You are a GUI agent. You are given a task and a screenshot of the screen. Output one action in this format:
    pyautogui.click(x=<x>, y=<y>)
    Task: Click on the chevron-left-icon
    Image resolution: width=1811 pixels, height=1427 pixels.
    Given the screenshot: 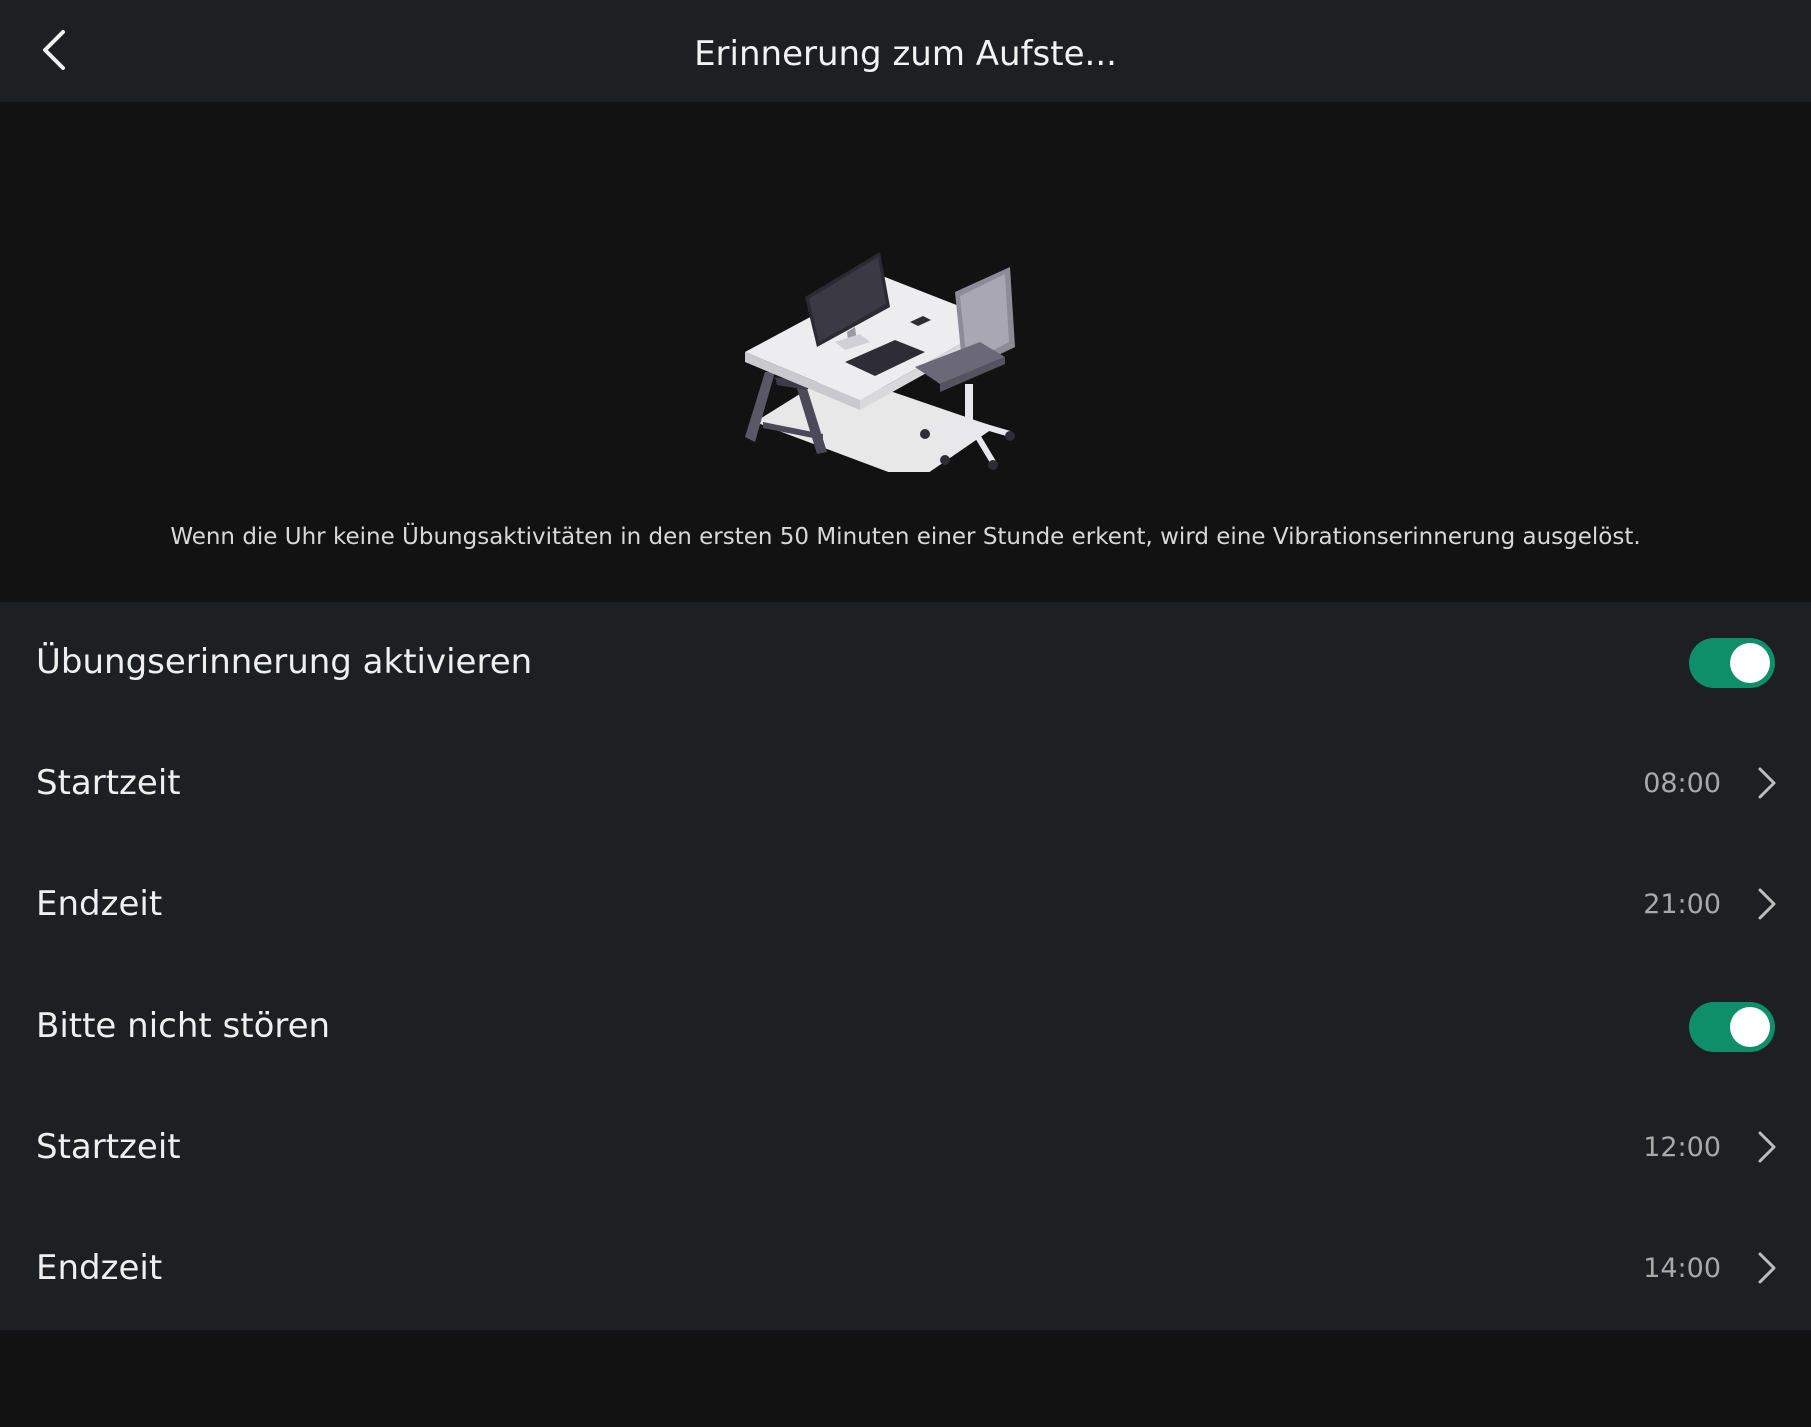 What is the action you would take?
    pyautogui.click(x=54, y=50)
    